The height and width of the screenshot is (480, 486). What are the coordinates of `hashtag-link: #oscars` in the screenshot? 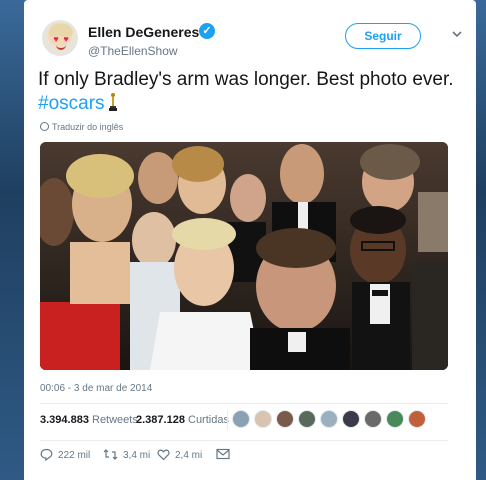 It's located at (71, 103).